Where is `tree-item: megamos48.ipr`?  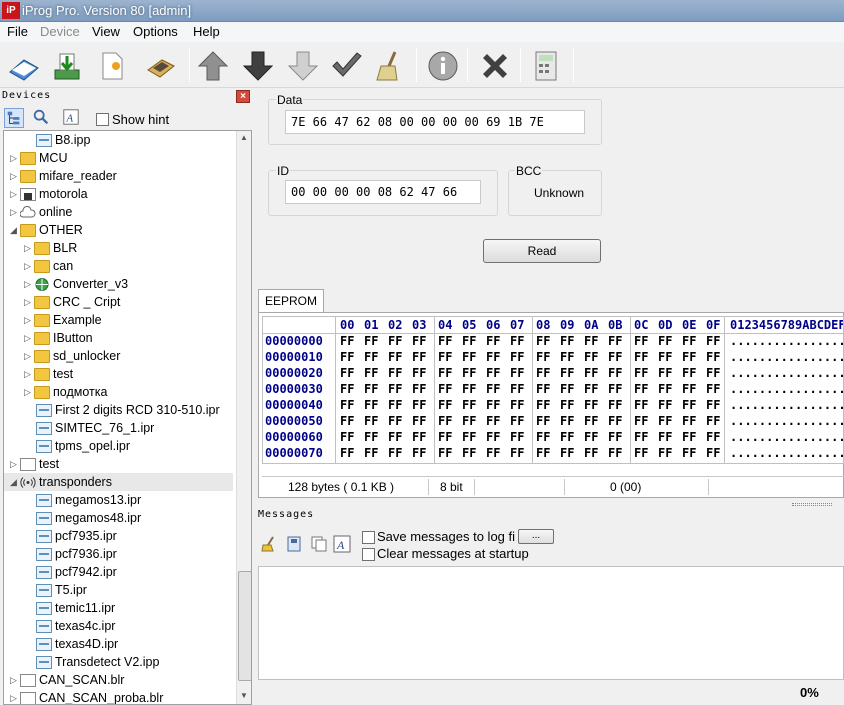
tree-item: megamos48.ipr is located at coordinates (118, 518).